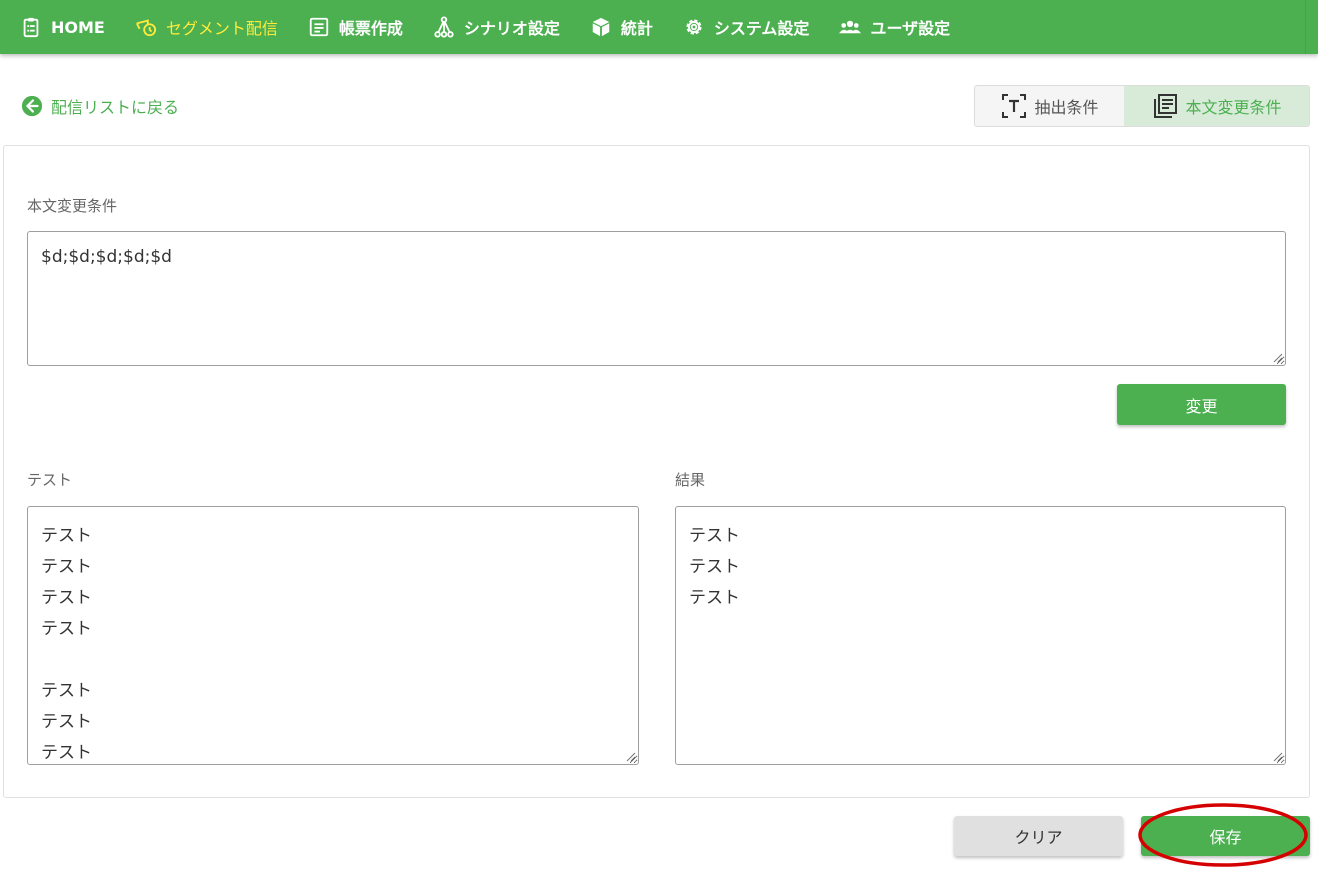 The width and height of the screenshot is (1318, 891). Describe the element at coordinates (850, 27) in the screenshot. I see `users-icon` at that location.